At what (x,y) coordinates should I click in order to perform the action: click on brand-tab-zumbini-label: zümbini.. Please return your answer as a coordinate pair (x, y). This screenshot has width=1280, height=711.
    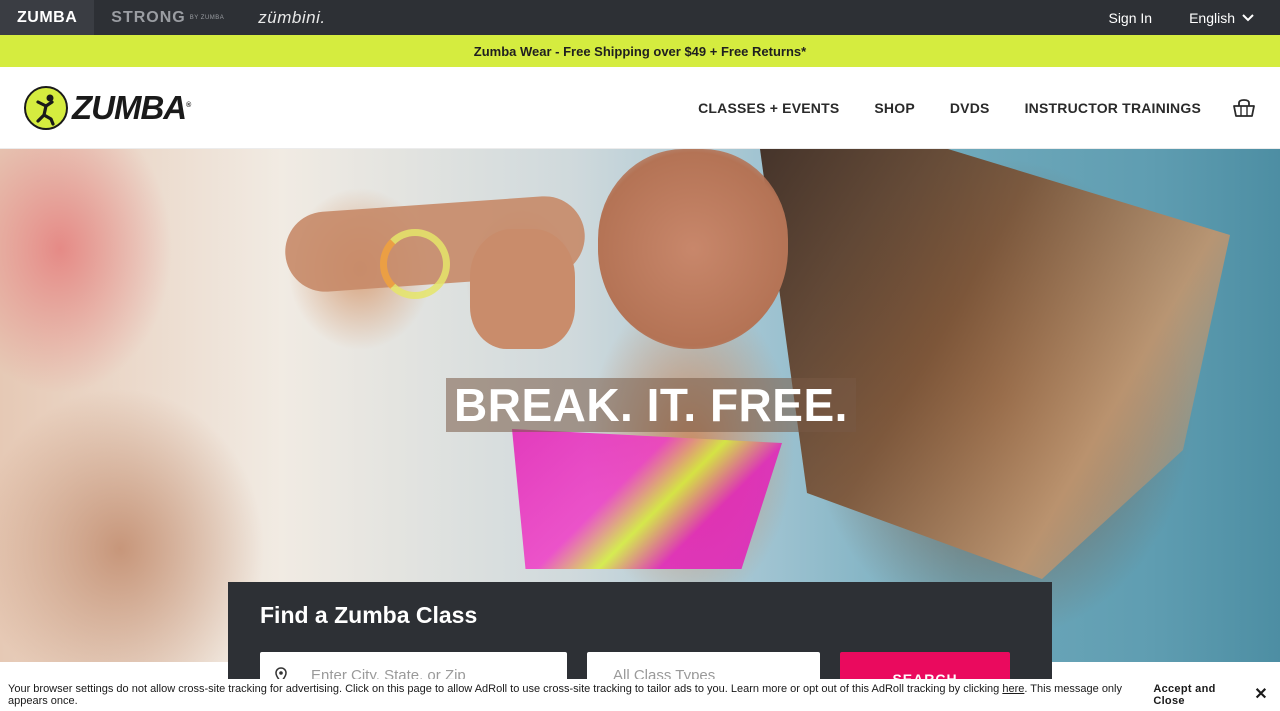
    Looking at the image, I should click on (292, 17).